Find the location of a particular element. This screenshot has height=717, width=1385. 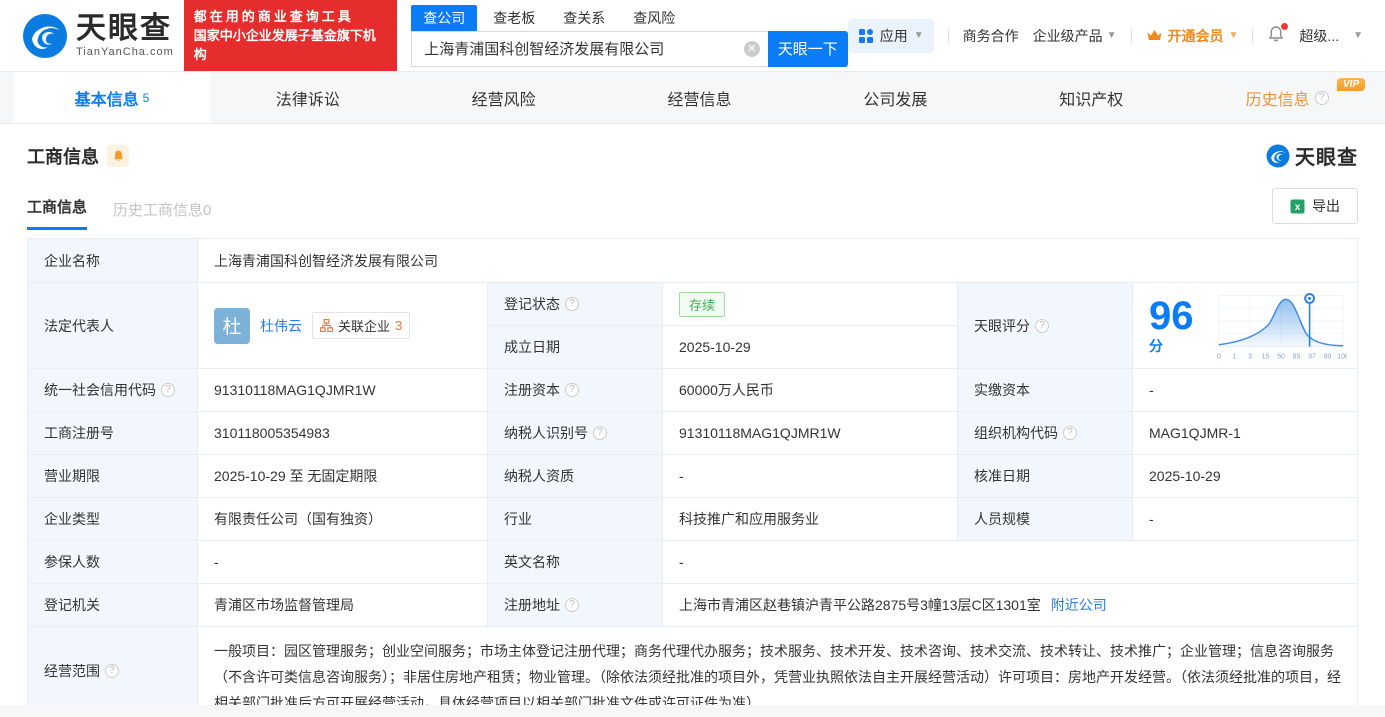

status-date-stack: 登记状态 ? 存续 成立日期 2025-10-29 is located at coordinates (723, 326).